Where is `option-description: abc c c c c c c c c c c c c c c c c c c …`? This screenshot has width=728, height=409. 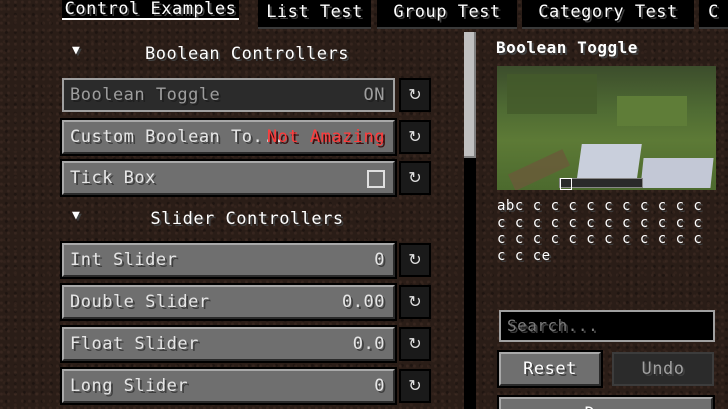
option-description: abc c c c c c c c c c c c c c c c c c c … is located at coordinates (600, 231).